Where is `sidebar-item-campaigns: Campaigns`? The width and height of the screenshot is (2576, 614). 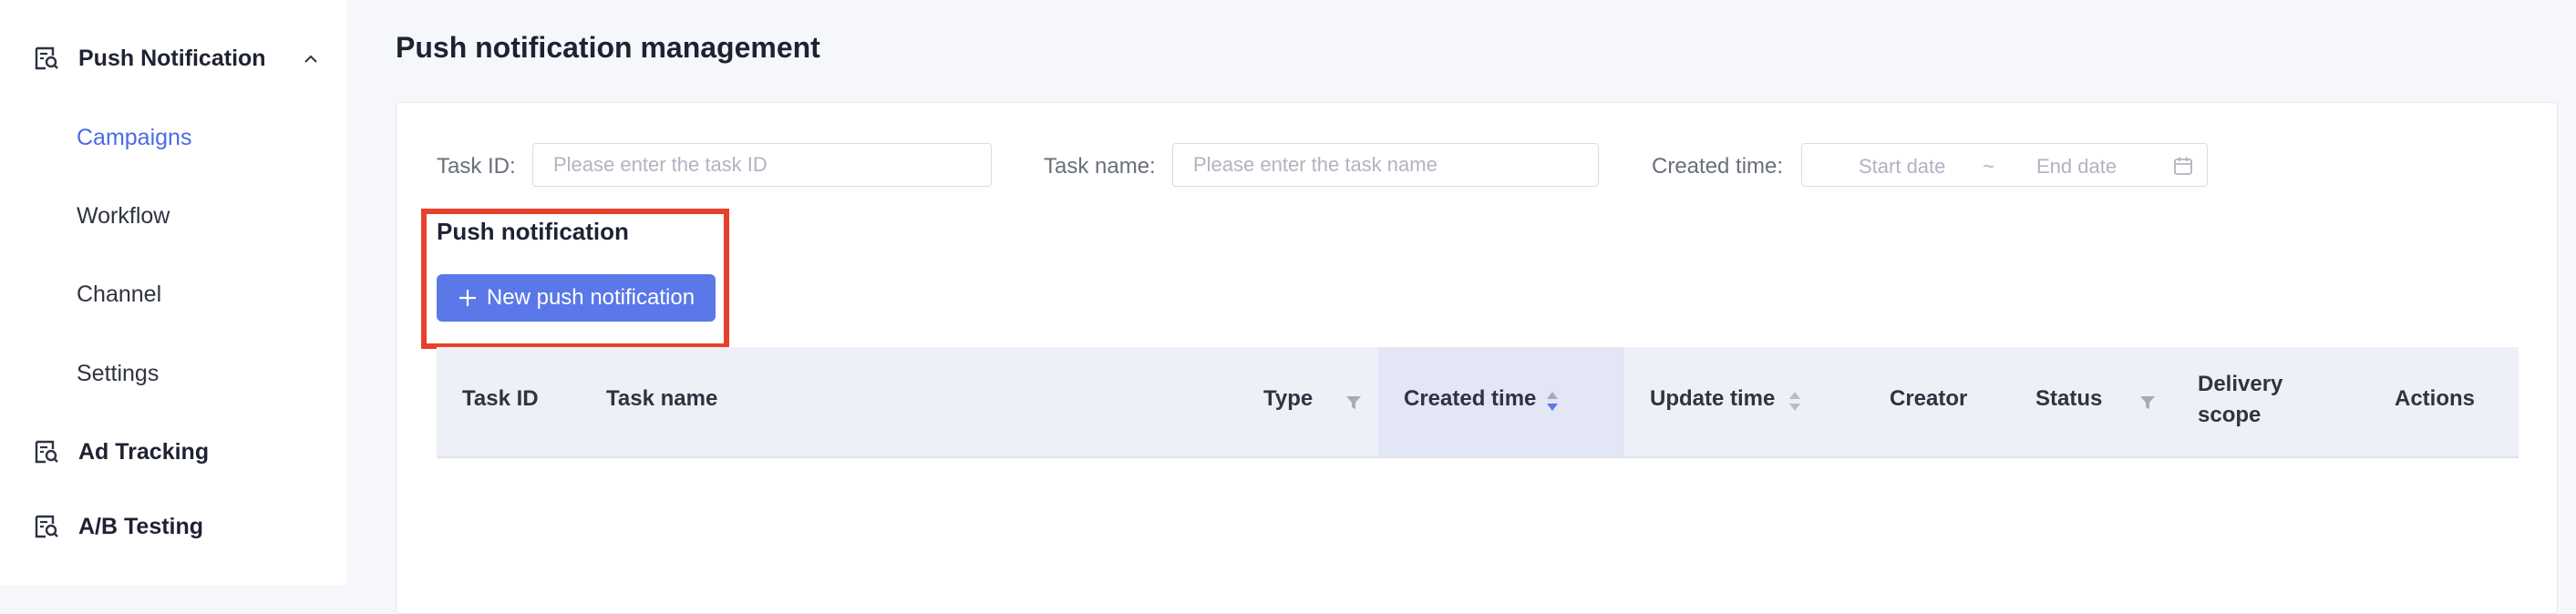
sidebar-item-campaigns: Campaigns is located at coordinates (134, 138).